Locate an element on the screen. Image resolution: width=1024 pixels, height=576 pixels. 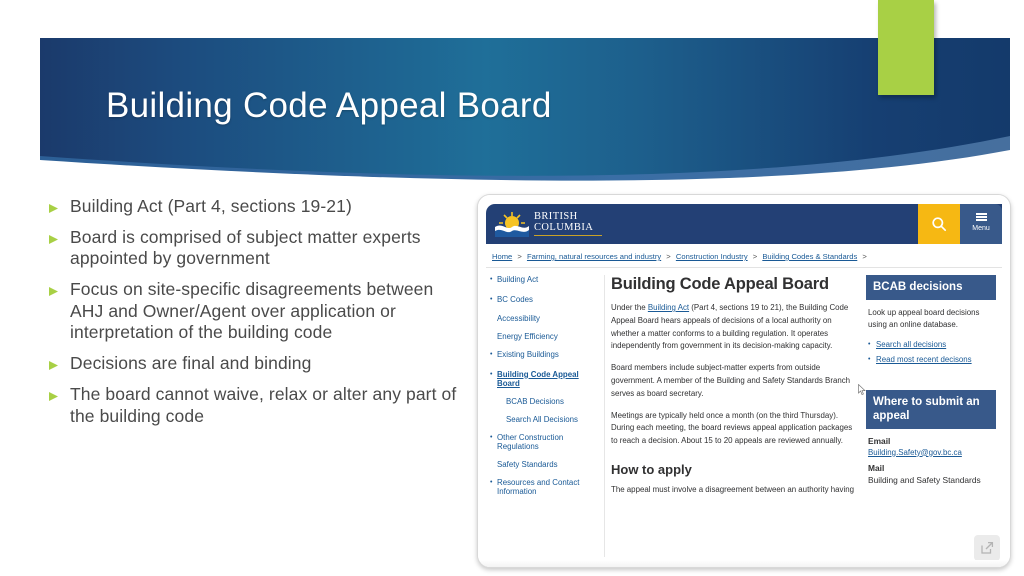
list-item-label: Building Act (Part 4, sections 19-21) is located at coordinates (211, 206).